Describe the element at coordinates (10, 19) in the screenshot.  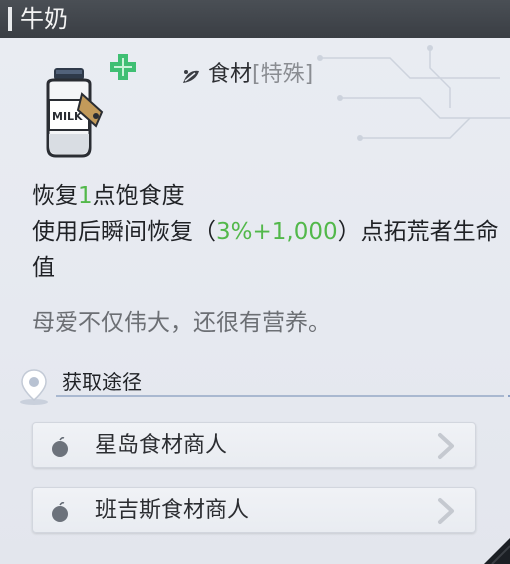
I see `title-accent-bar` at that location.